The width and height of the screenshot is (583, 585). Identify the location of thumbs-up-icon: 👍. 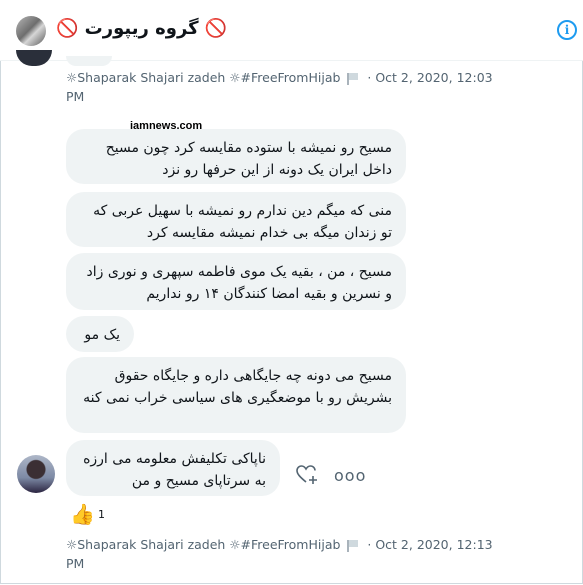
(82, 514).